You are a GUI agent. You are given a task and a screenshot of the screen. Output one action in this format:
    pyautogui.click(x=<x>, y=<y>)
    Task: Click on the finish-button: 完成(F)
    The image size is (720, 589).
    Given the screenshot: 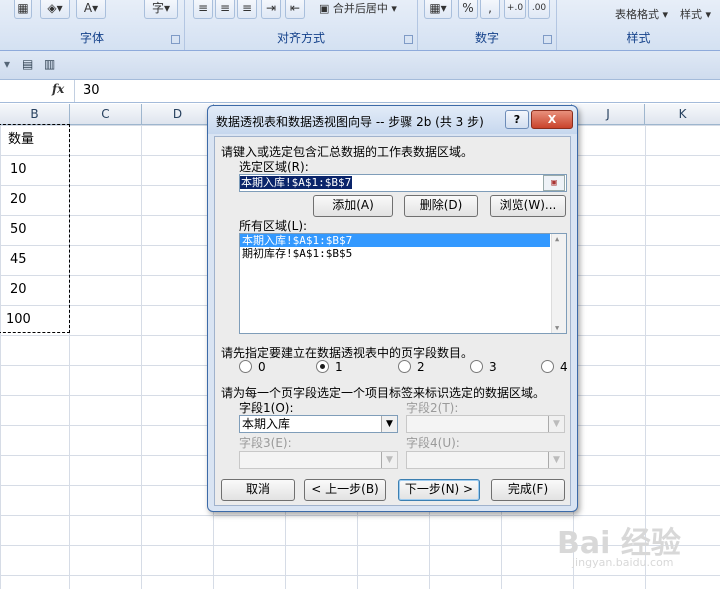 What is the action you would take?
    pyautogui.click(x=528, y=490)
    